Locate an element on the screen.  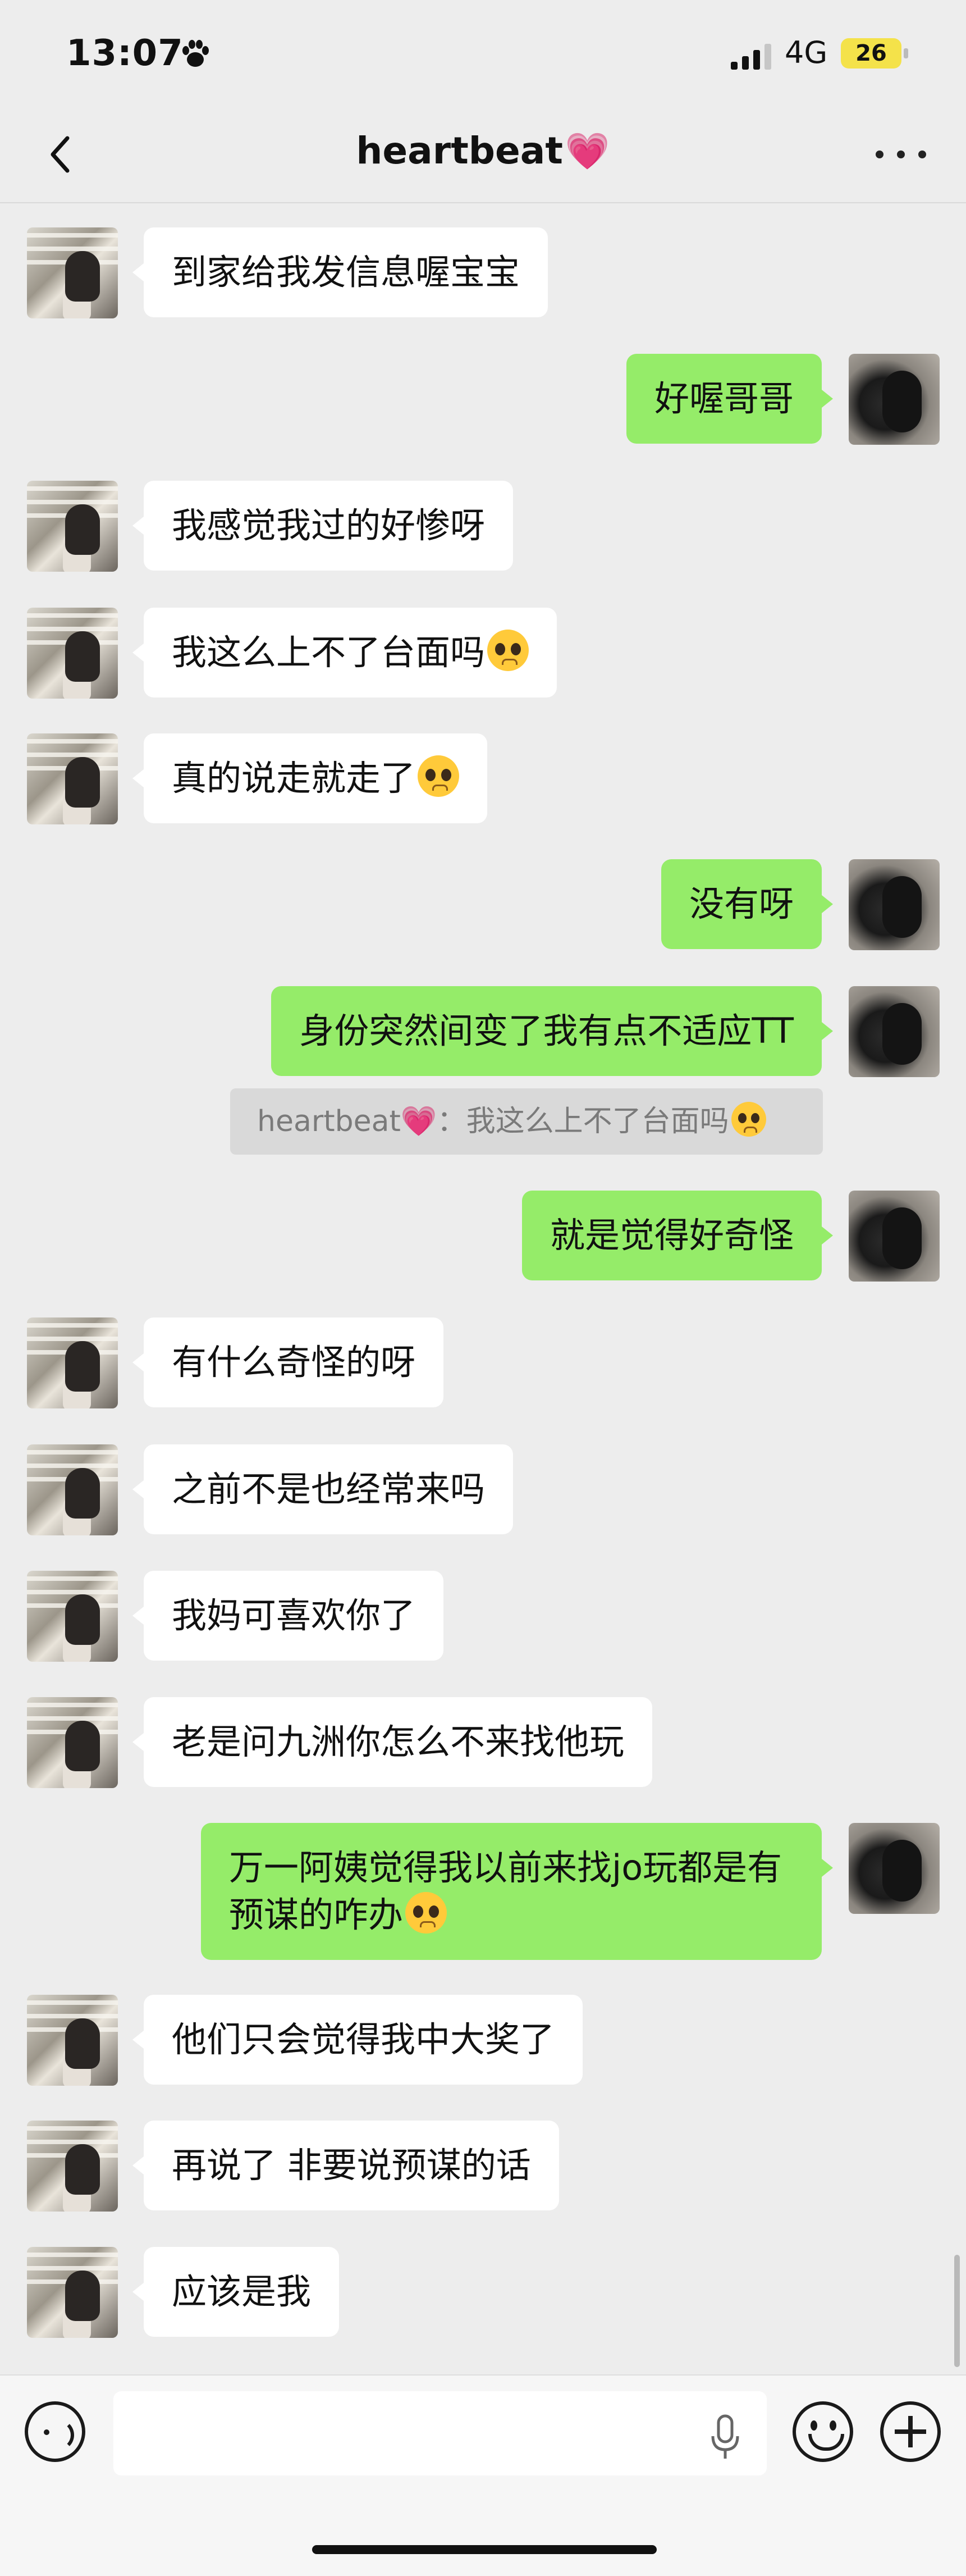
microphone-icon is located at coordinates (725, 2437).